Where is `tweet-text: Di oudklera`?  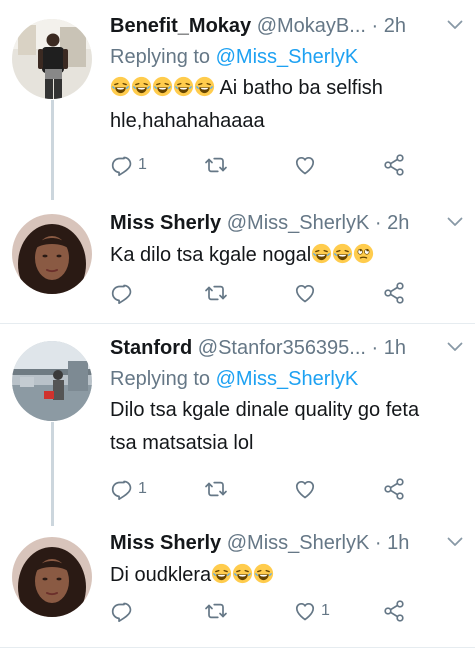
tweet-text: Di oudklera is located at coordinates (287, 575).